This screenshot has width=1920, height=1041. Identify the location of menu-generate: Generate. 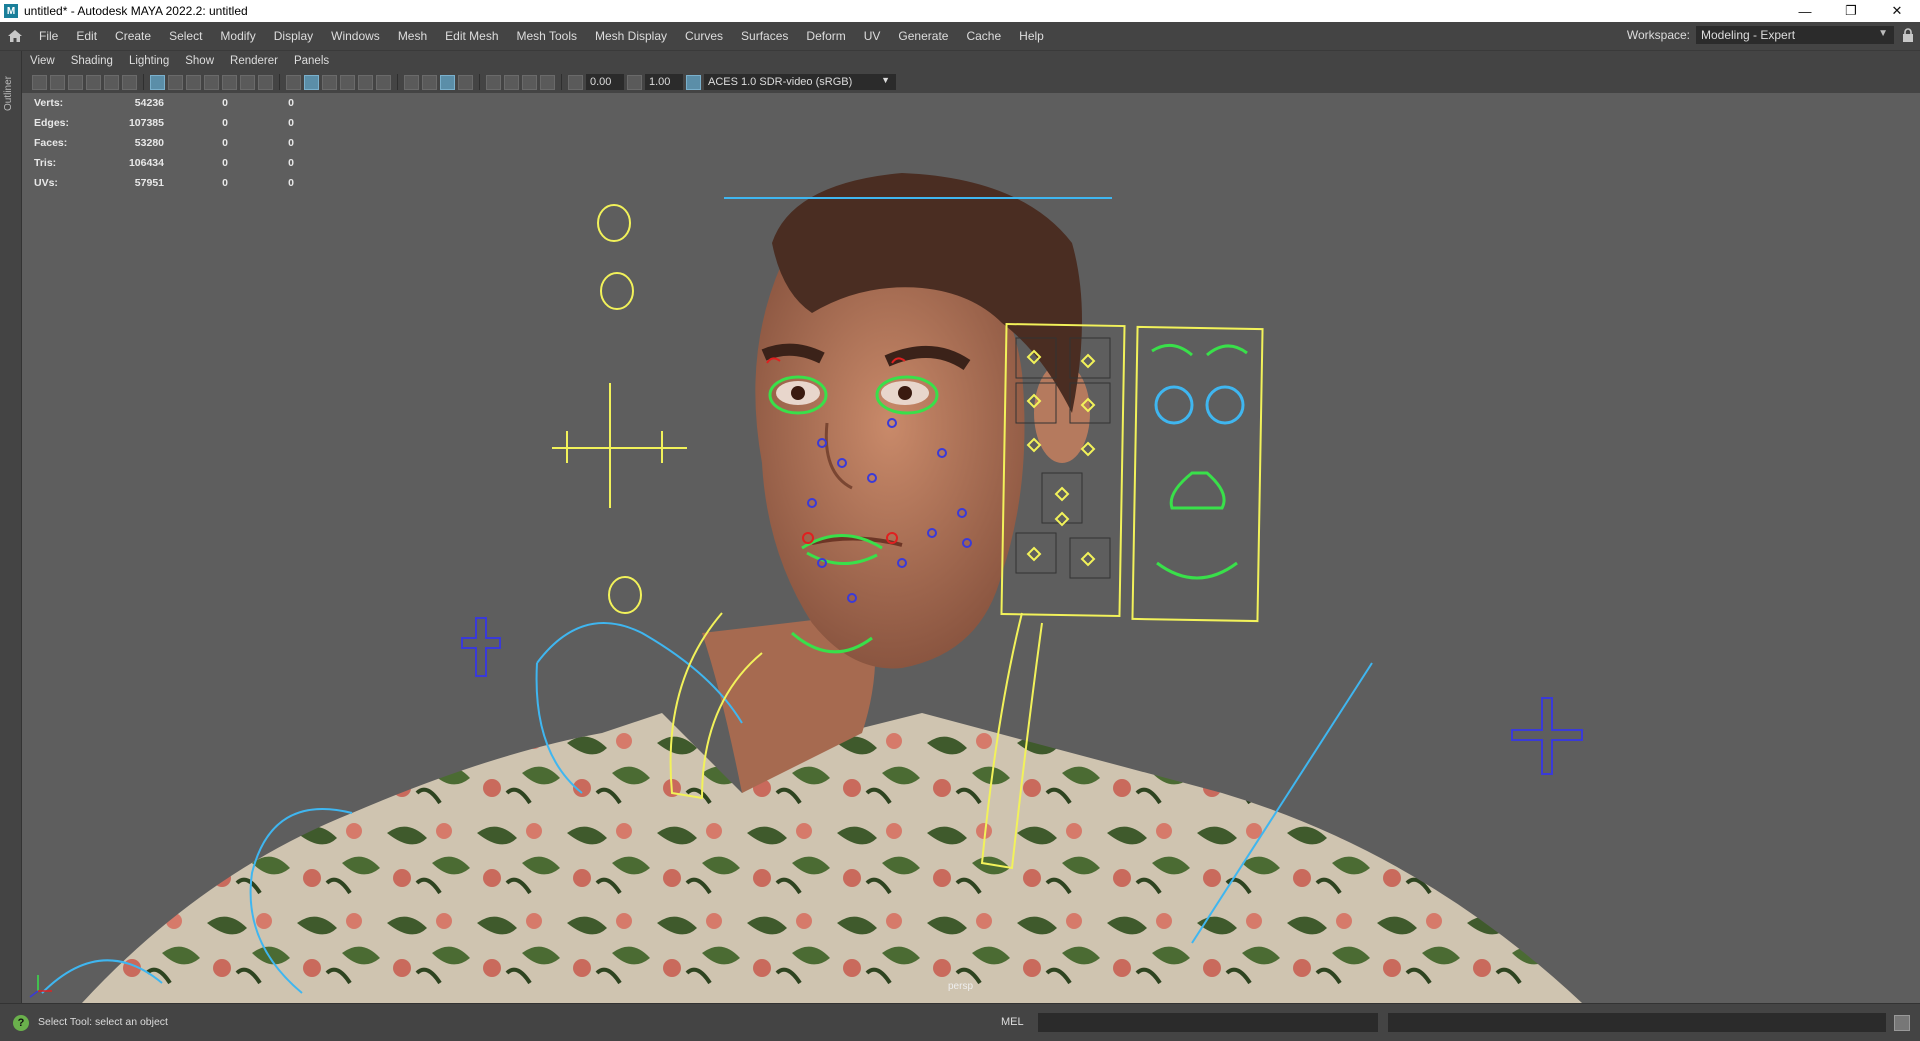
(923, 36).